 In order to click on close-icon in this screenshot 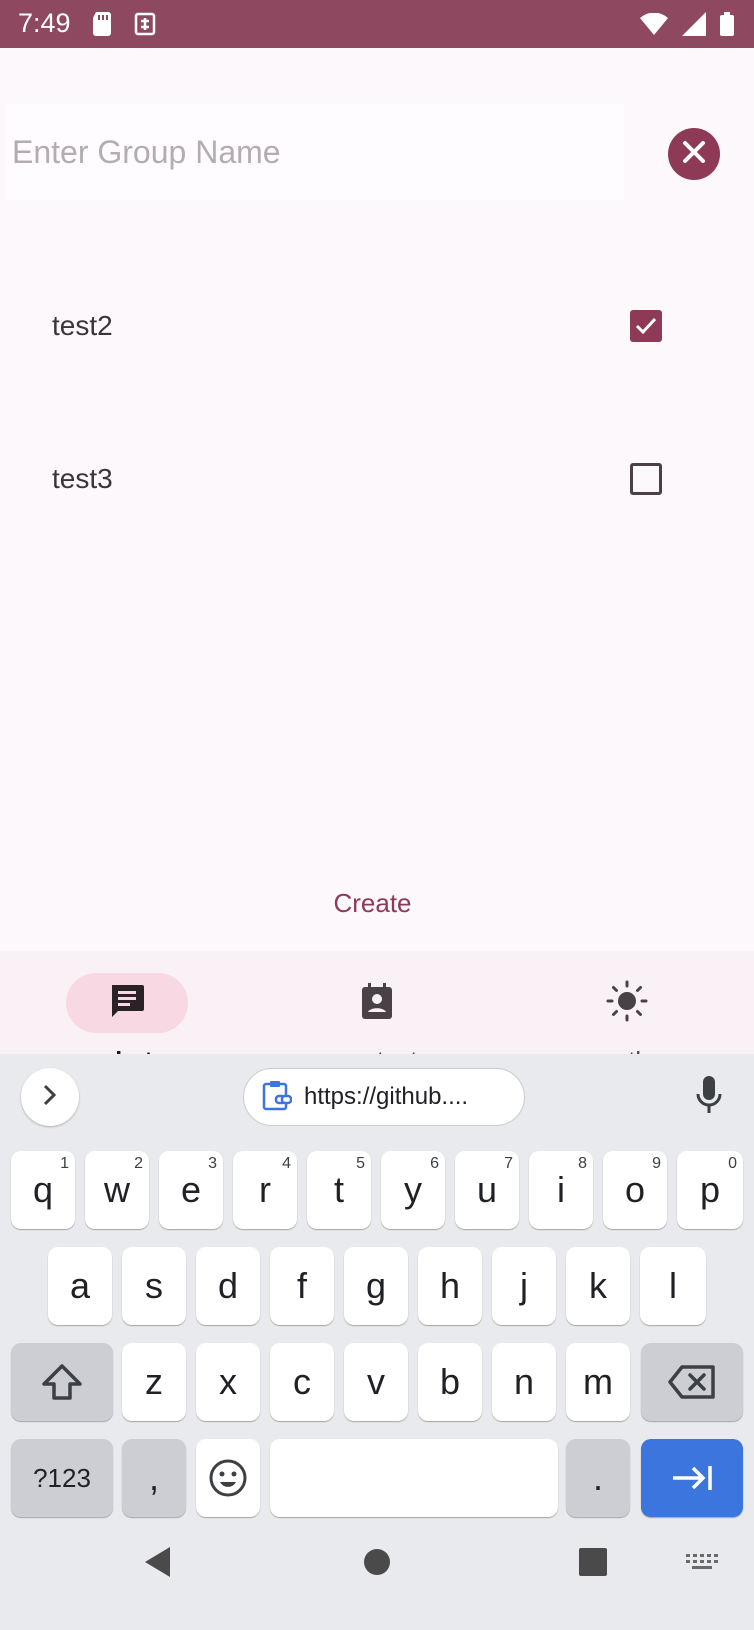, I will do `click(694, 154)`.